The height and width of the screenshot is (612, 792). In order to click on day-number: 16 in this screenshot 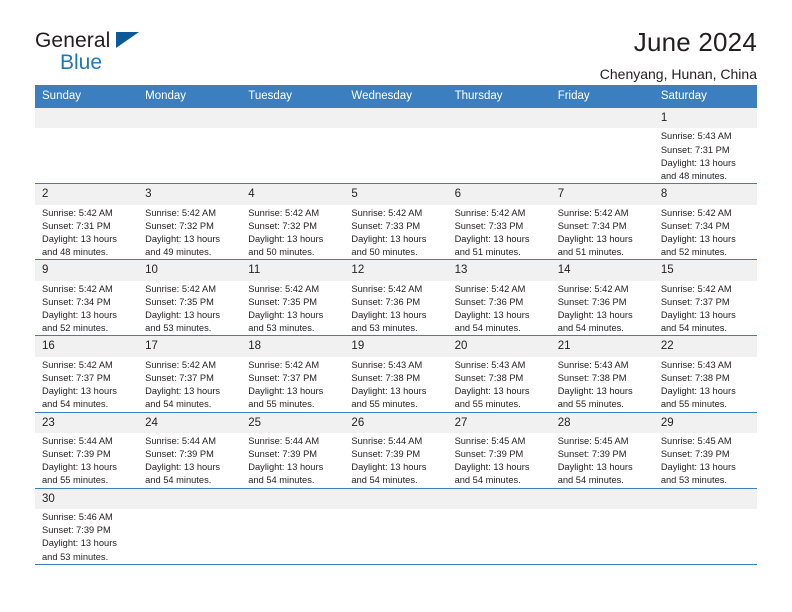, I will do `click(87, 346)`.